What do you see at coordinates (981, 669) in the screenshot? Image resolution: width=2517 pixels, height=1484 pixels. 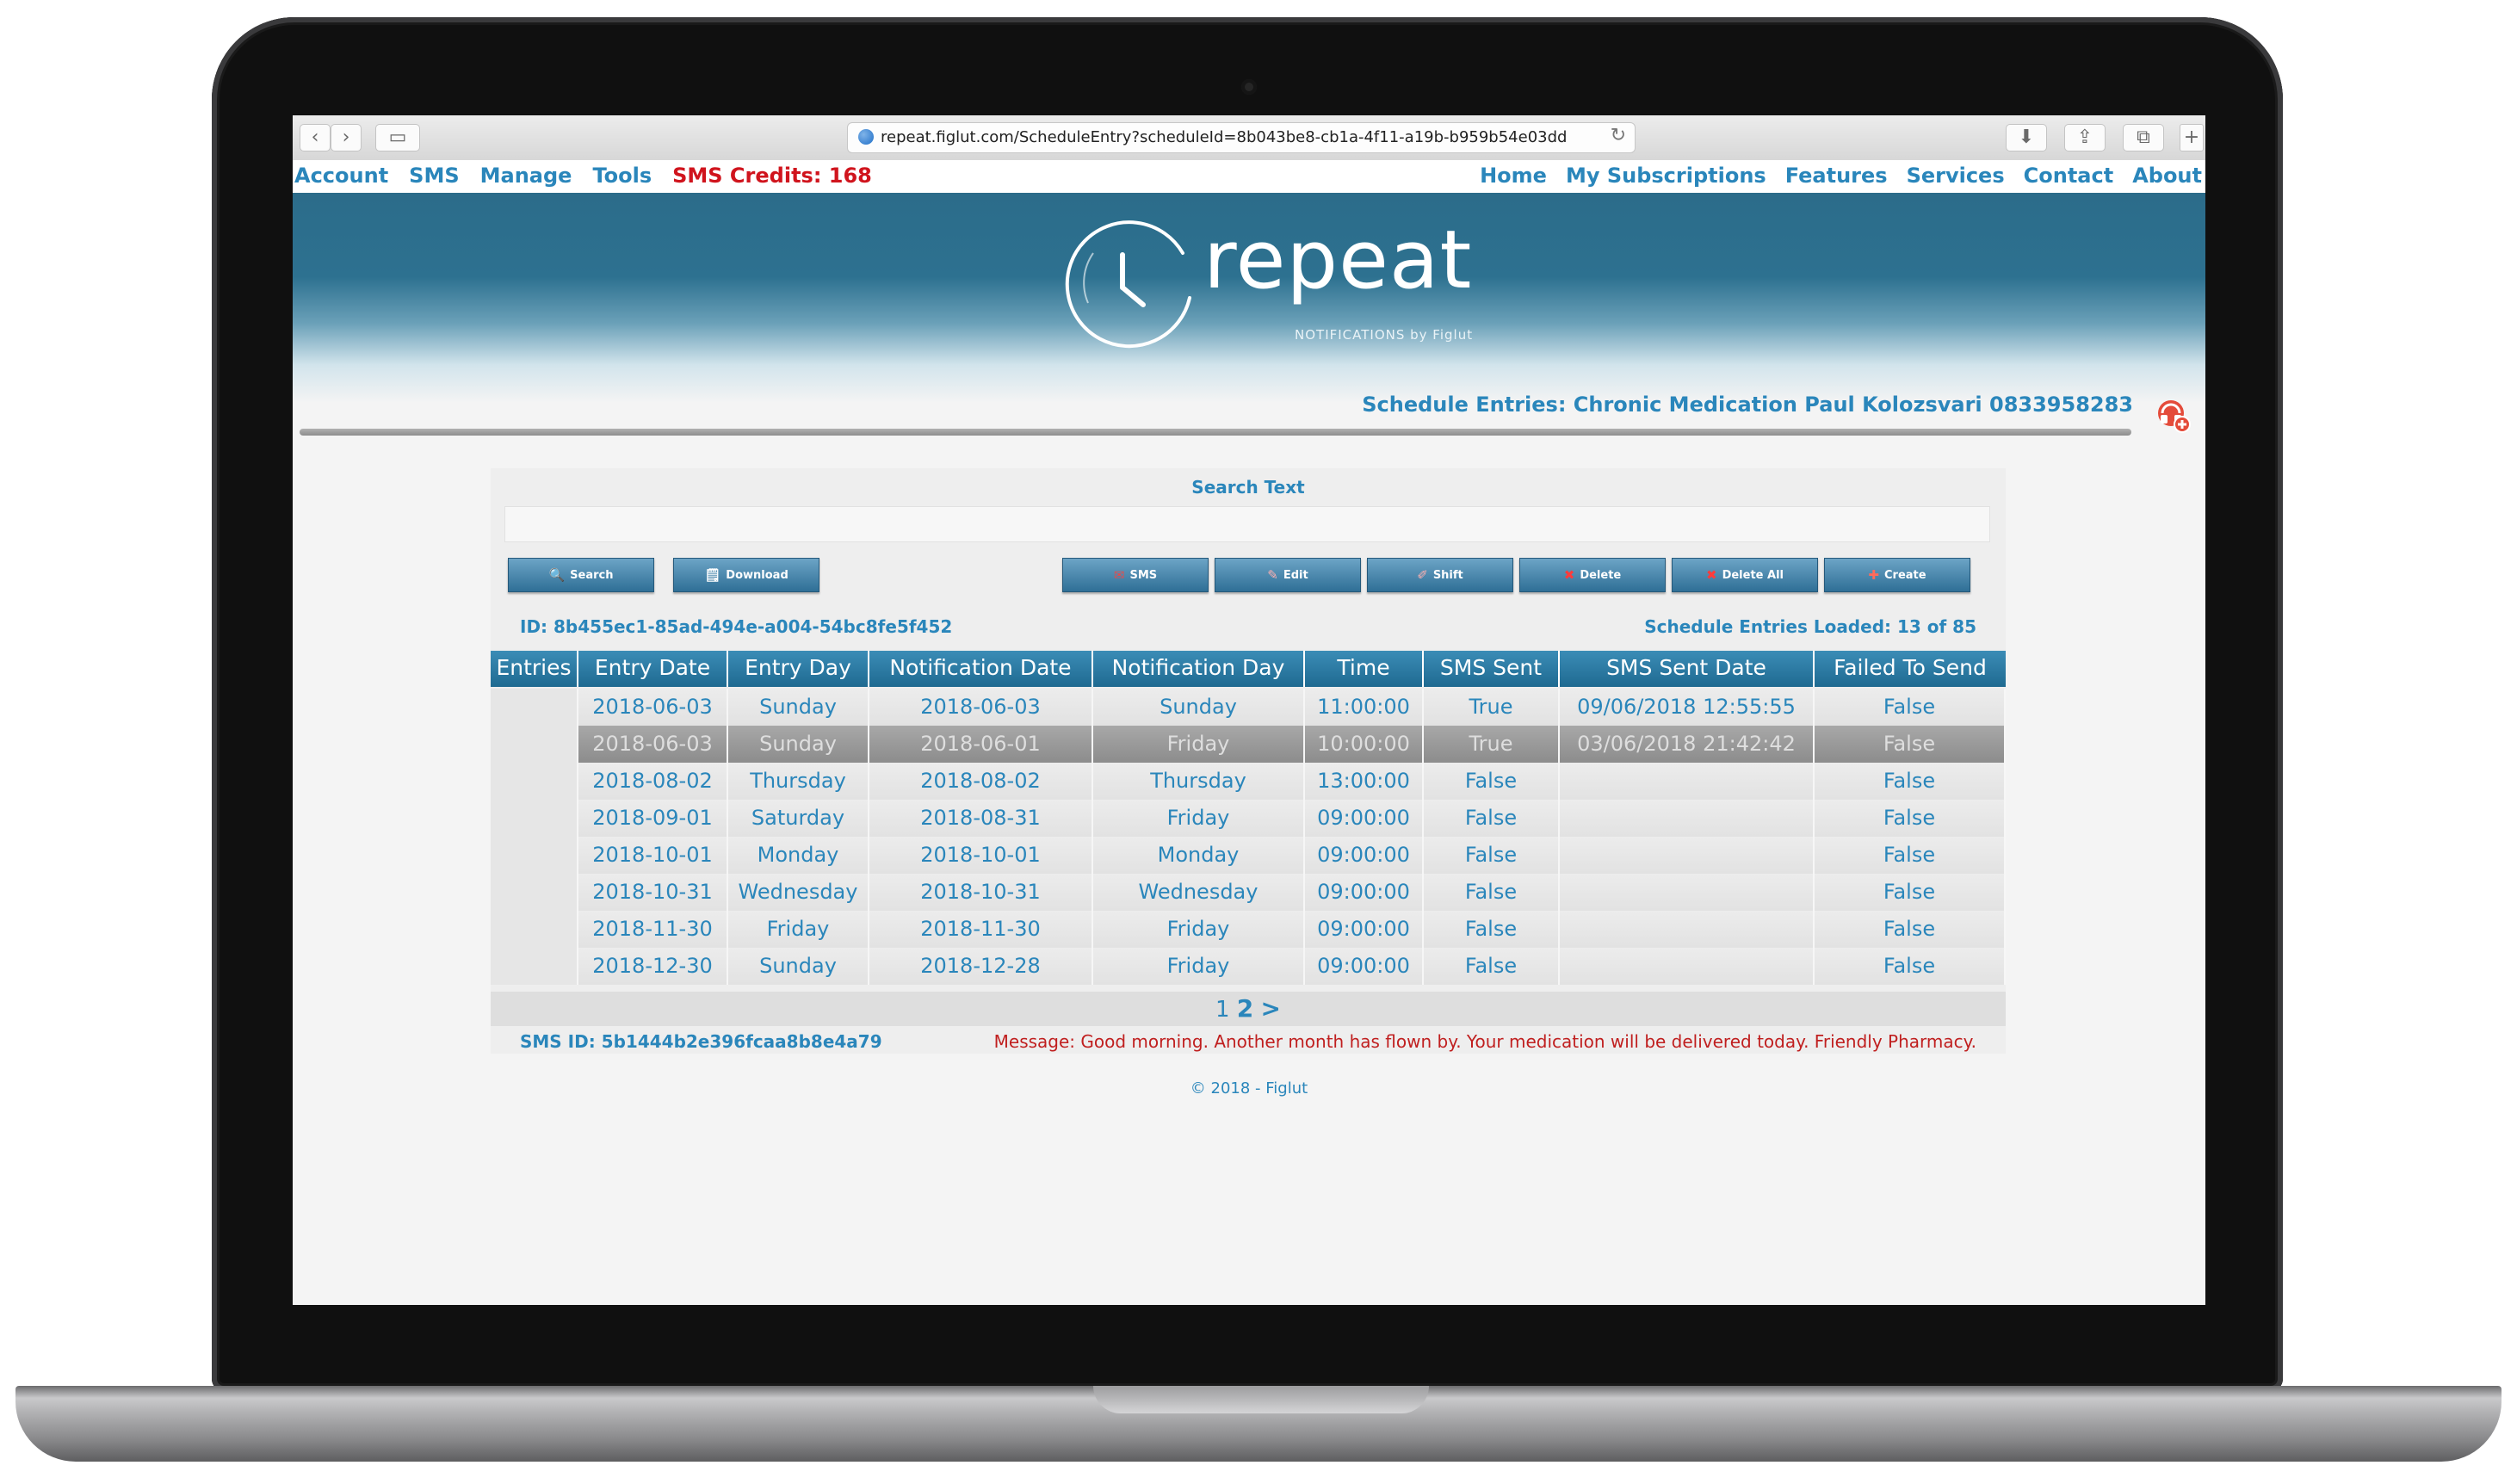 I see `column-header-notification-date: Notification Date` at bounding box center [981, 669].